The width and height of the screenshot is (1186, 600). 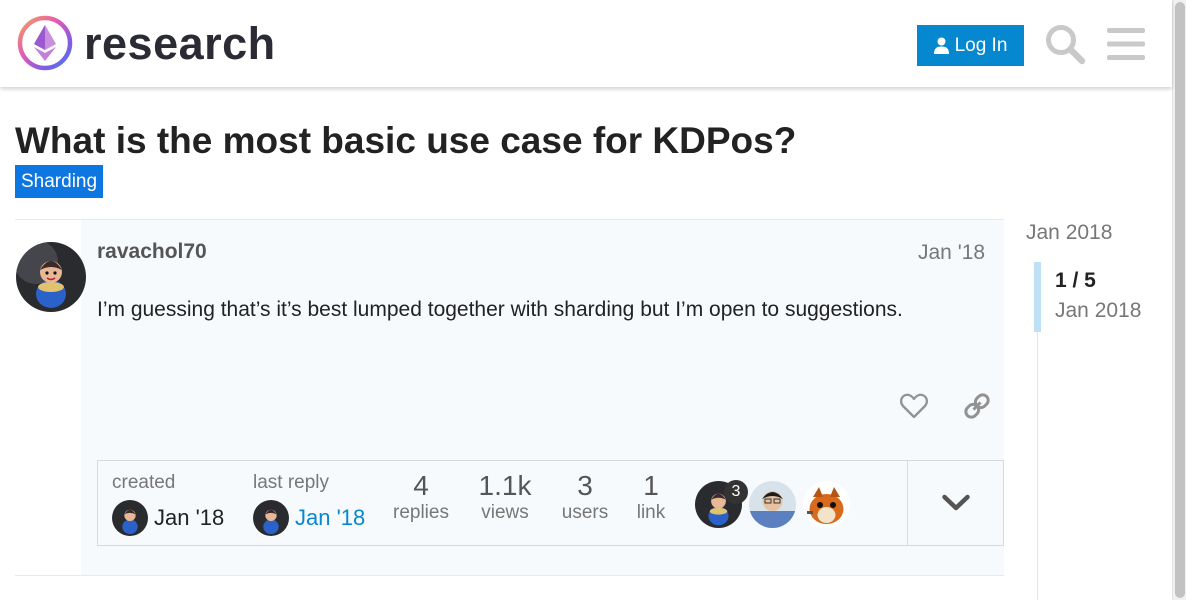 What do you see at coordinates (309, 504) in the screenshot?
I see `last-reply-info: last reply Jan '18` at bounding box center [309, 504].